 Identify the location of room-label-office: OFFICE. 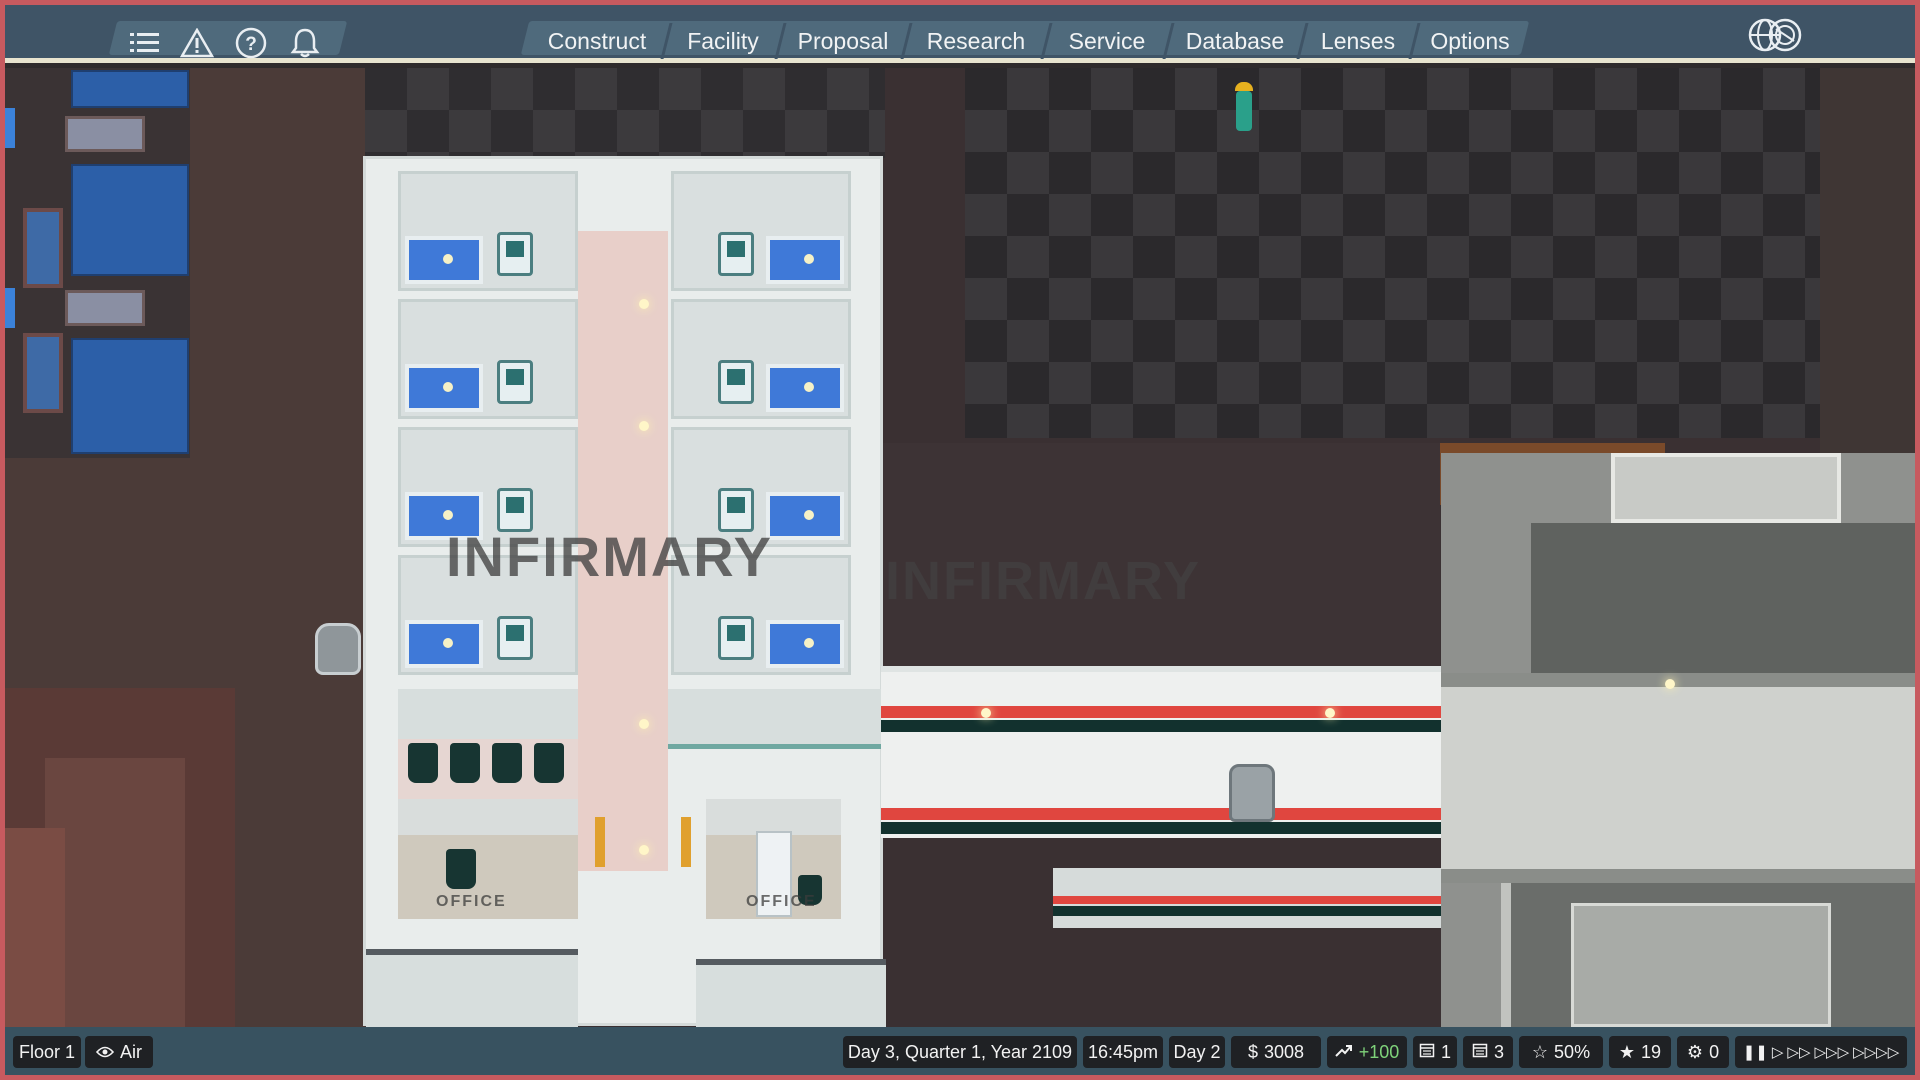
(471, 901).